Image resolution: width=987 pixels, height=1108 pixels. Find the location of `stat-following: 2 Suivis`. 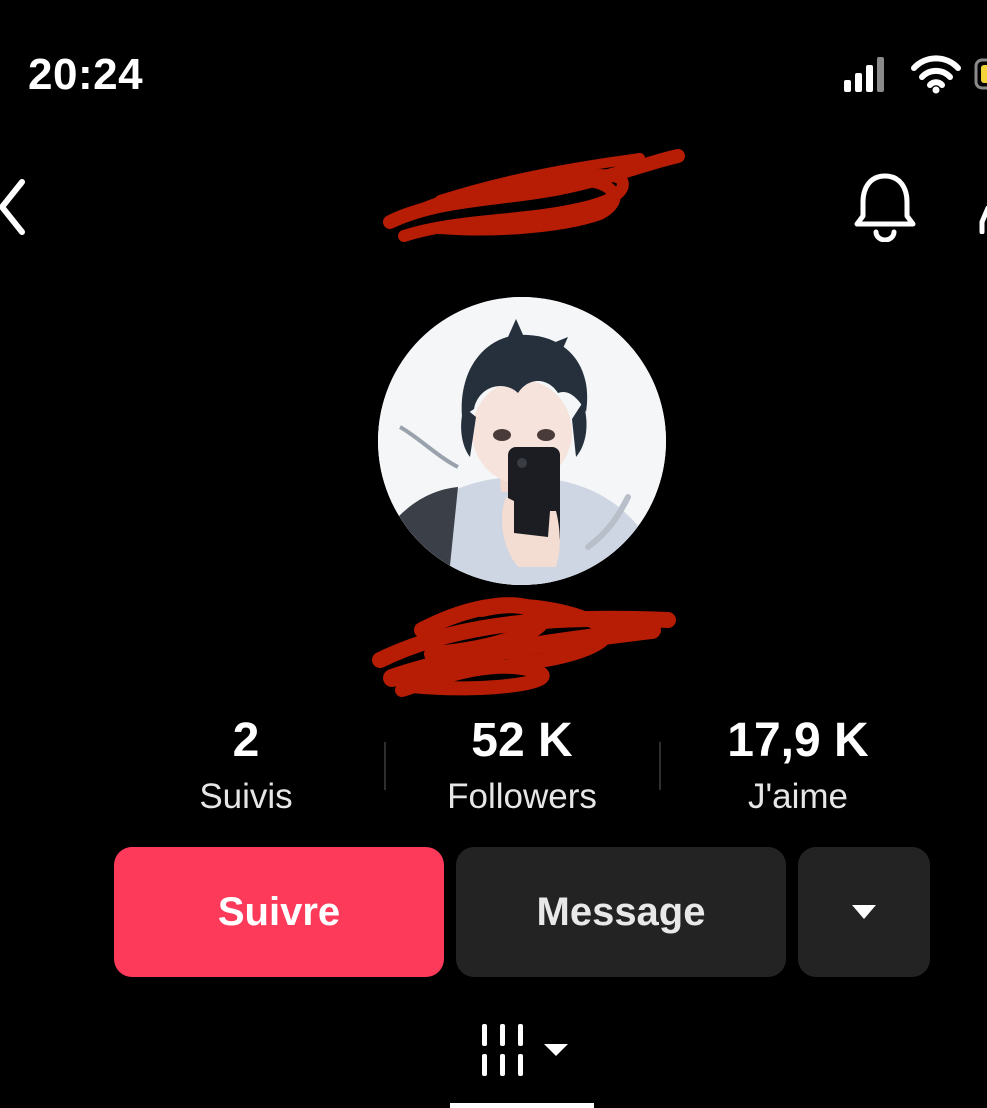

stat-following: 2 Suivis is located at coordinates (246, 768).